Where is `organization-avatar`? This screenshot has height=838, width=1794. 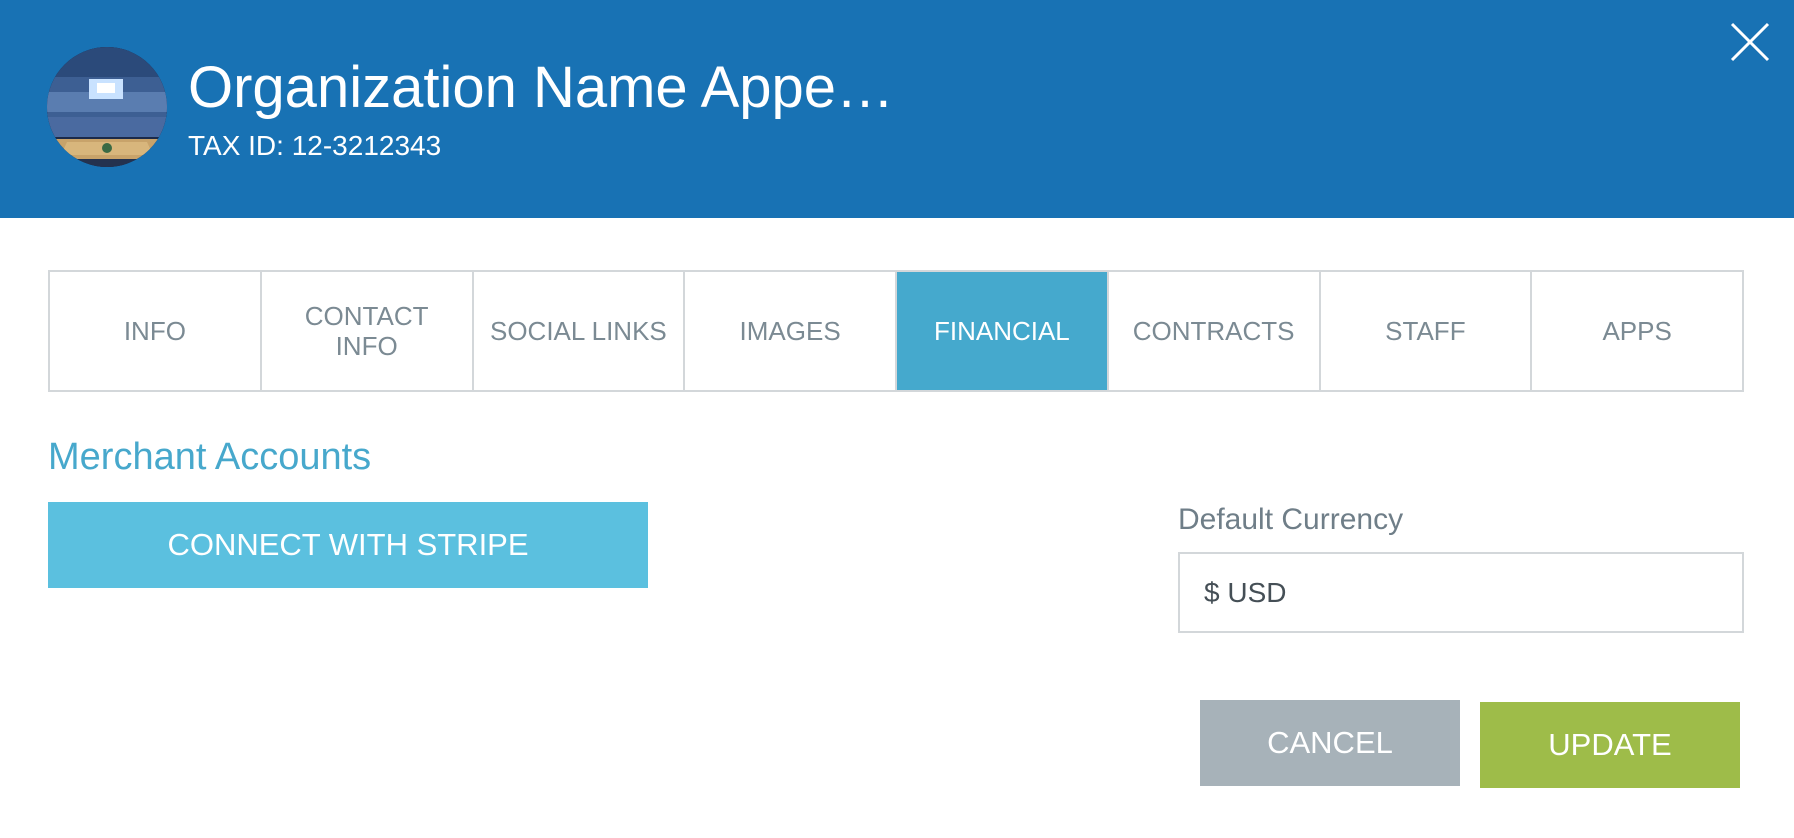
organization-avatar is located at coordinates (107, 107).